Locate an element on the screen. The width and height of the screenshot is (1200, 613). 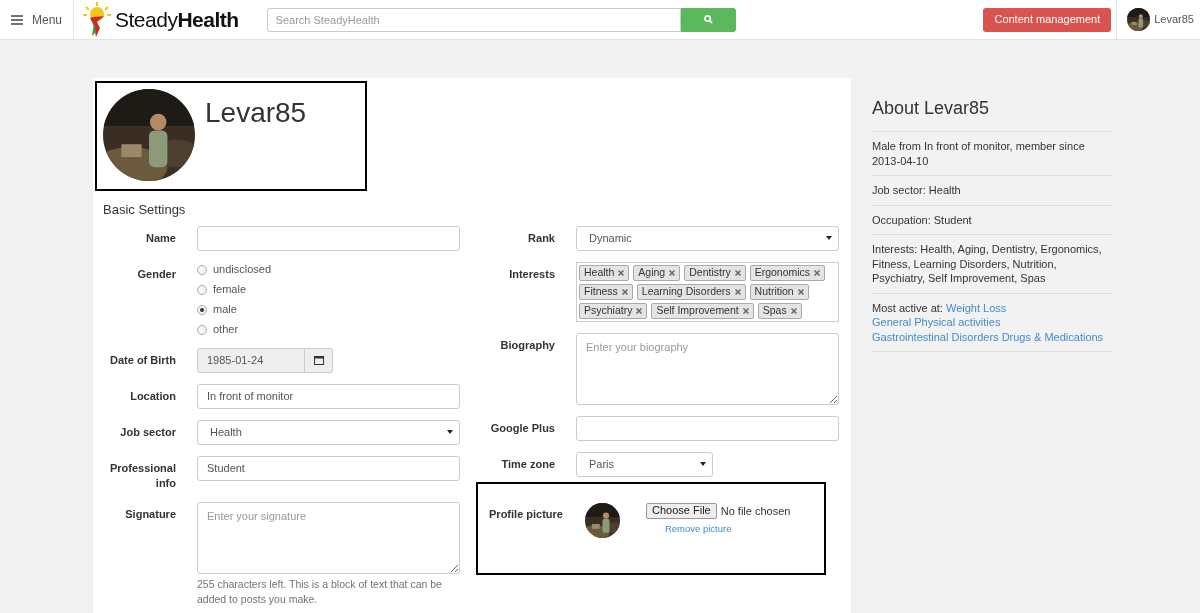
search-field: Search SteadyHealth is located at coordinates (473, 19).